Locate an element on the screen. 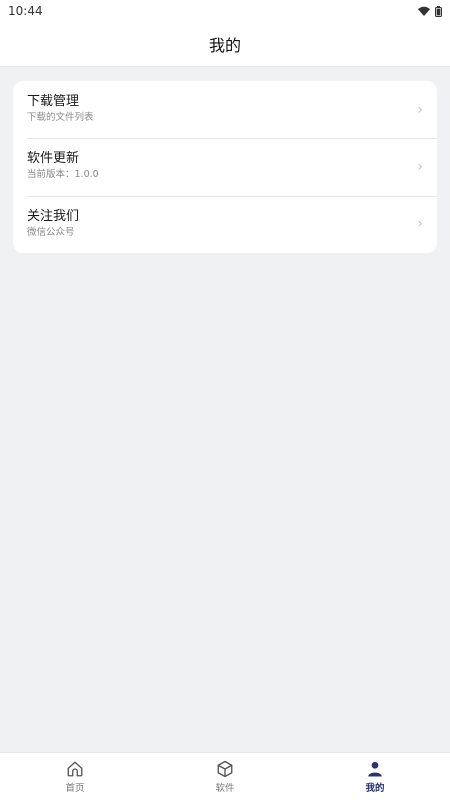 This screenshot has width=450, height=800. home-icon is located at coordinates (75, 768).